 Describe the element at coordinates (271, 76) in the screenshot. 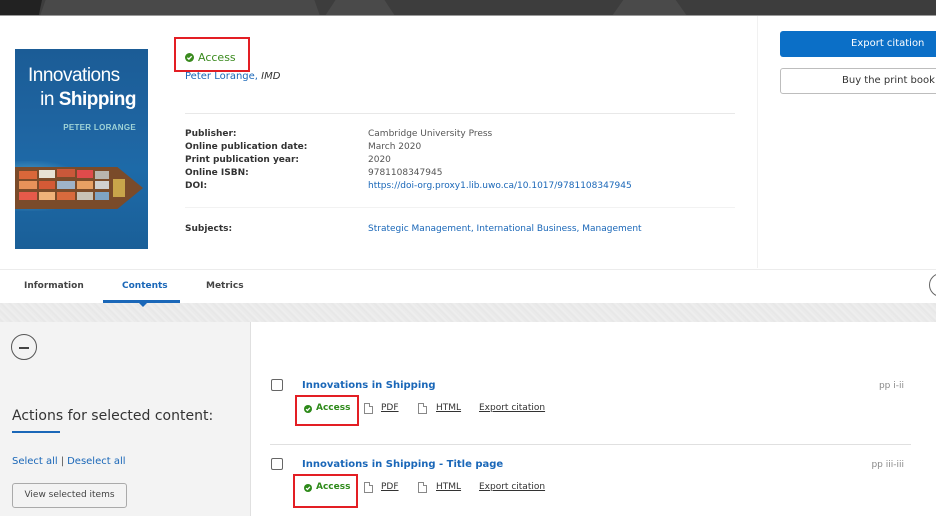

I see `author-affiliation: IMD` at that location.